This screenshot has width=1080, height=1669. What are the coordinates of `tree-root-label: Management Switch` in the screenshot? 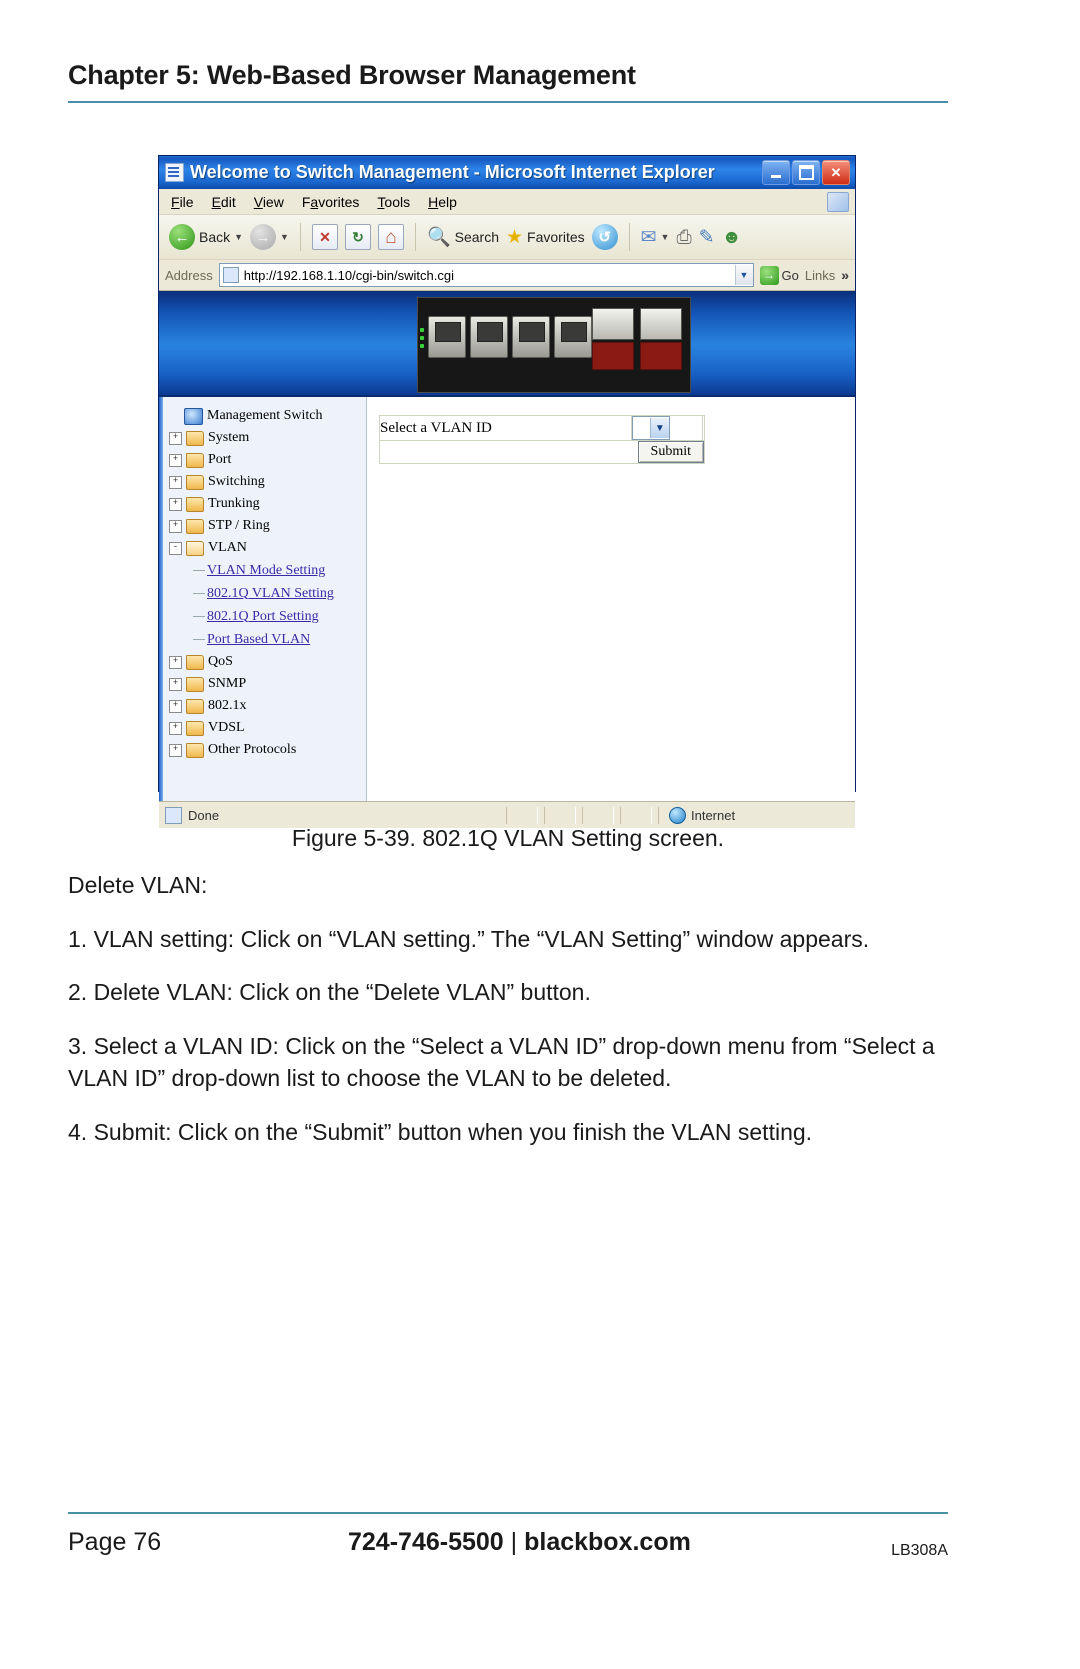 It's located at (265, 415).